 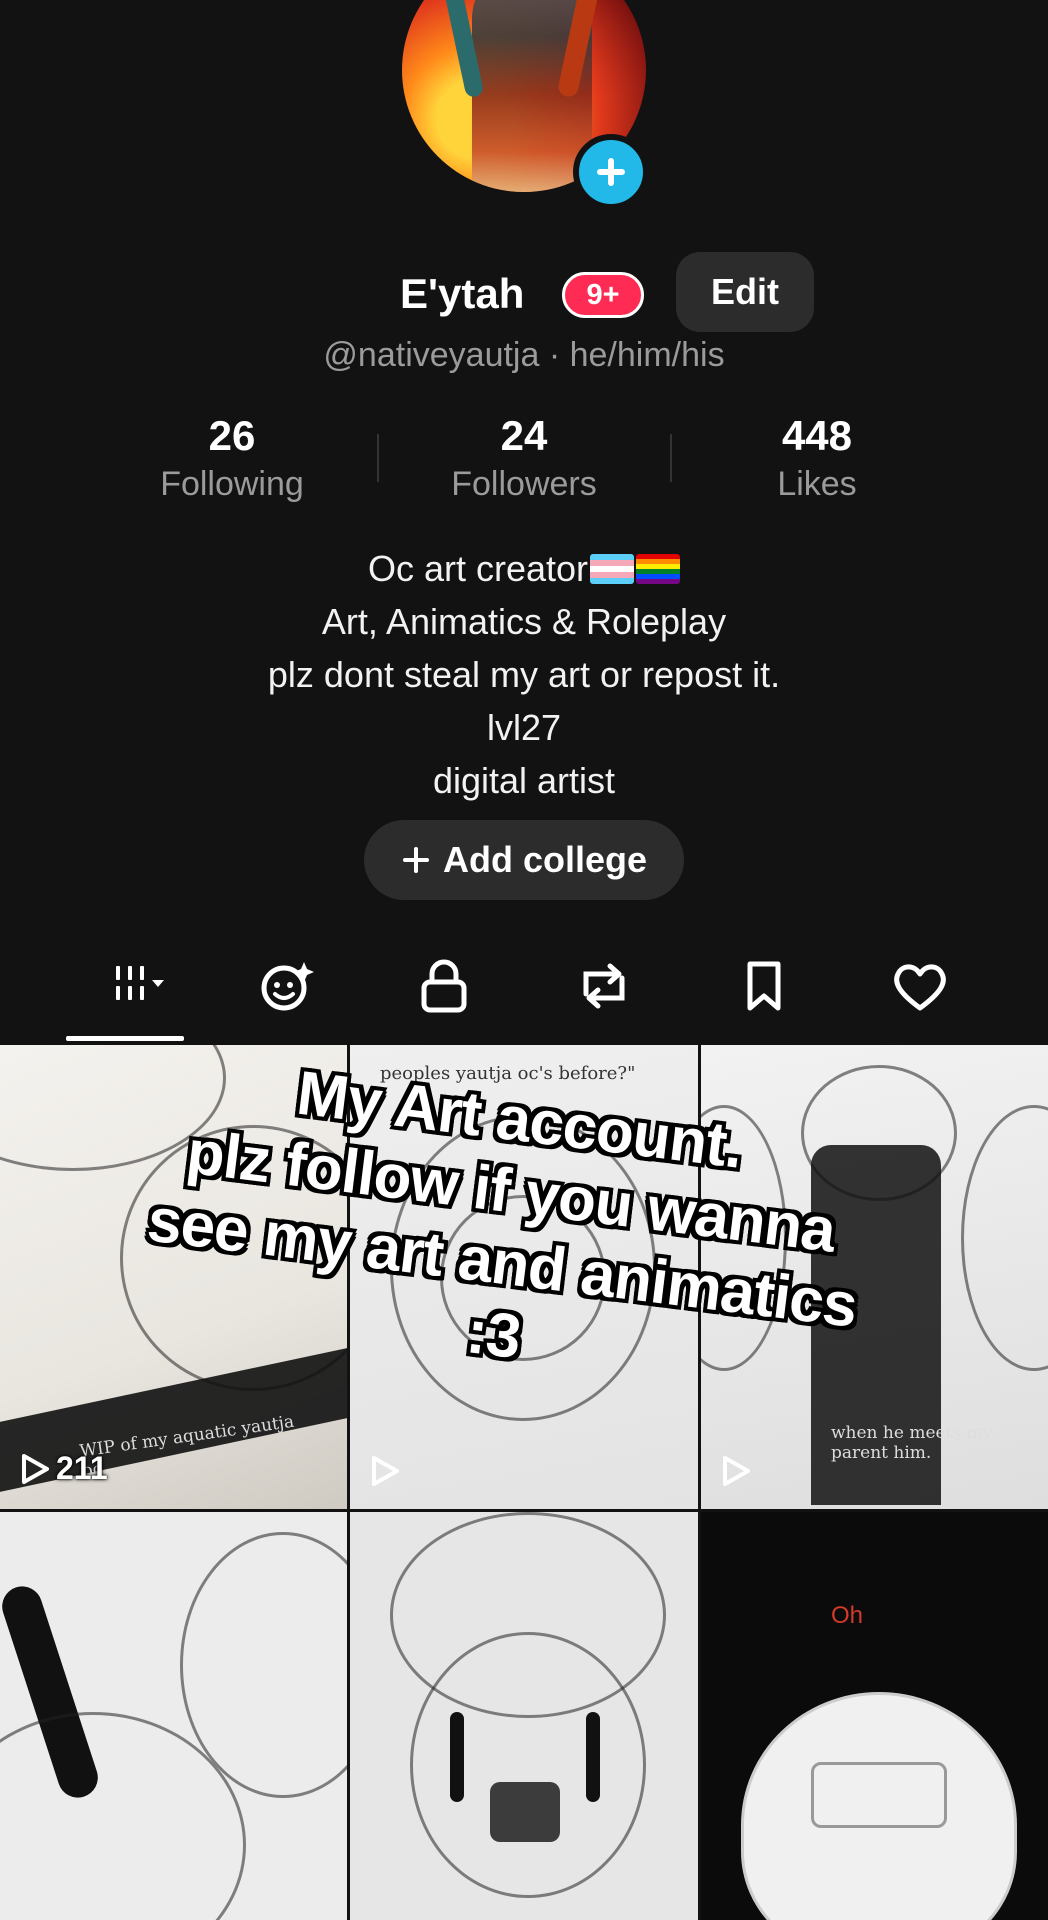 I want to click on stat-value: 448, so click(x=817, y=435).